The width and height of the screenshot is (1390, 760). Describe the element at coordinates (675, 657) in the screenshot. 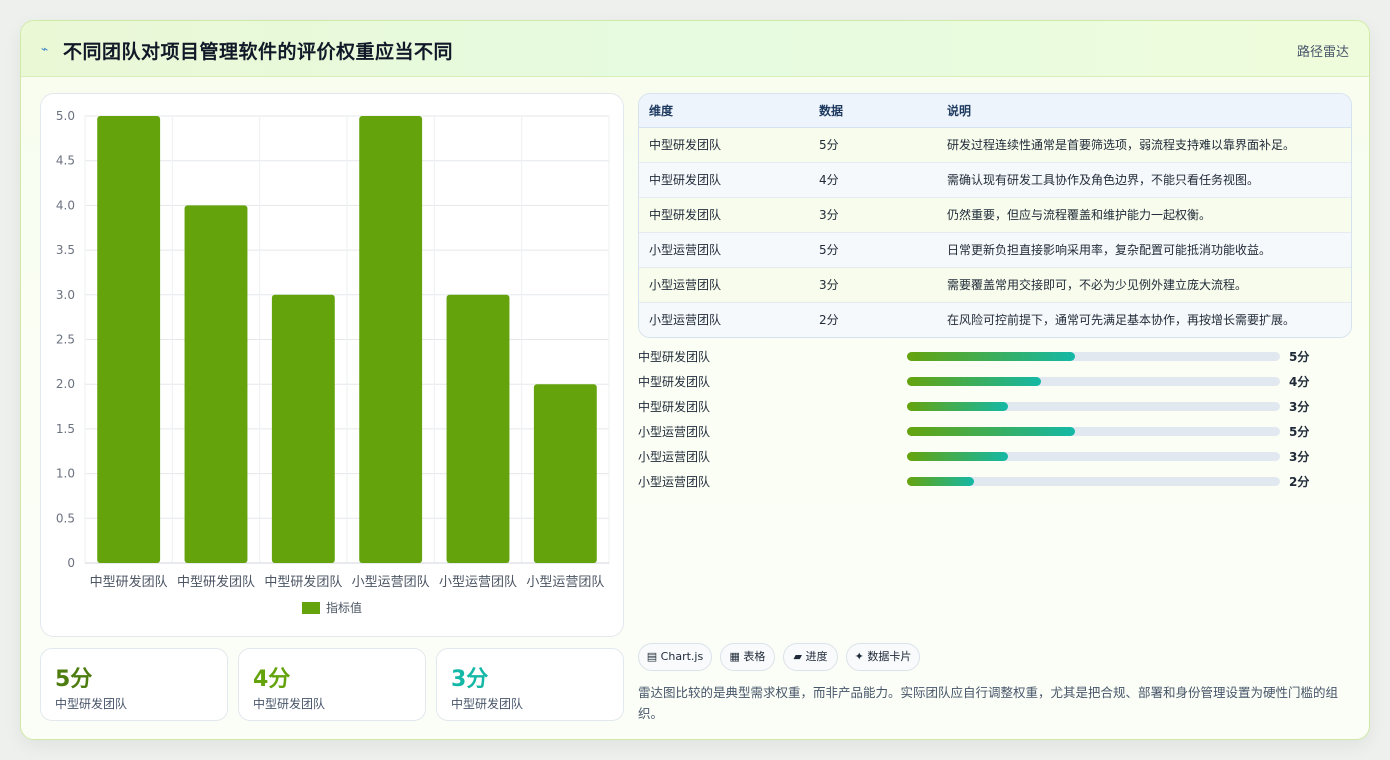

I see `chip-chartjs: ▤ Chart.js` at that location.